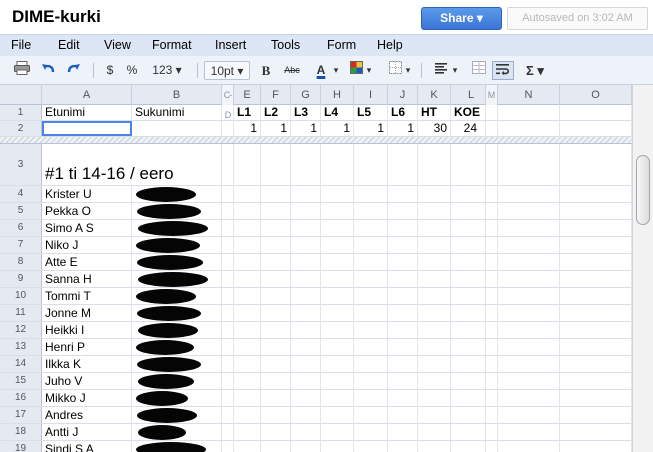 The height and width of the screenshot is (452, 653). I want to click on bold-button: B, so click(266, 70).